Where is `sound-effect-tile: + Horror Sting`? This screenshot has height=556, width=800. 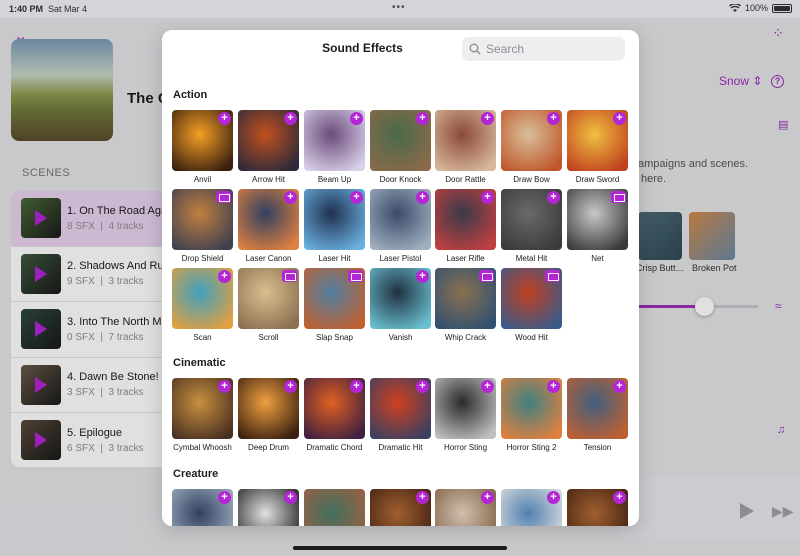
sound-effect-tile: + Horror Sting is located at coordinates (465, 415).